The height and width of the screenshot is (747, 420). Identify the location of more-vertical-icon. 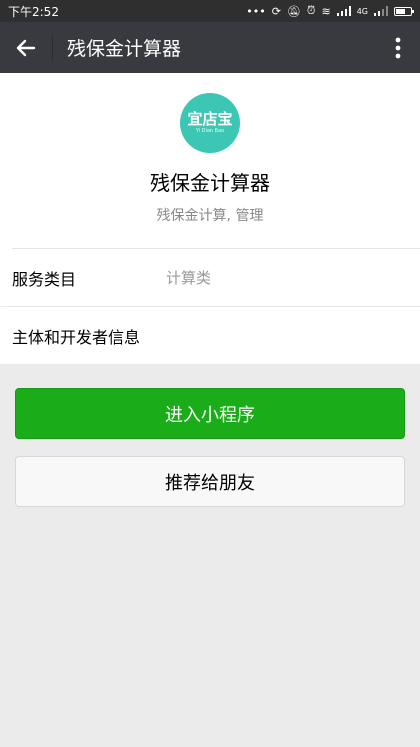
(398, 47).